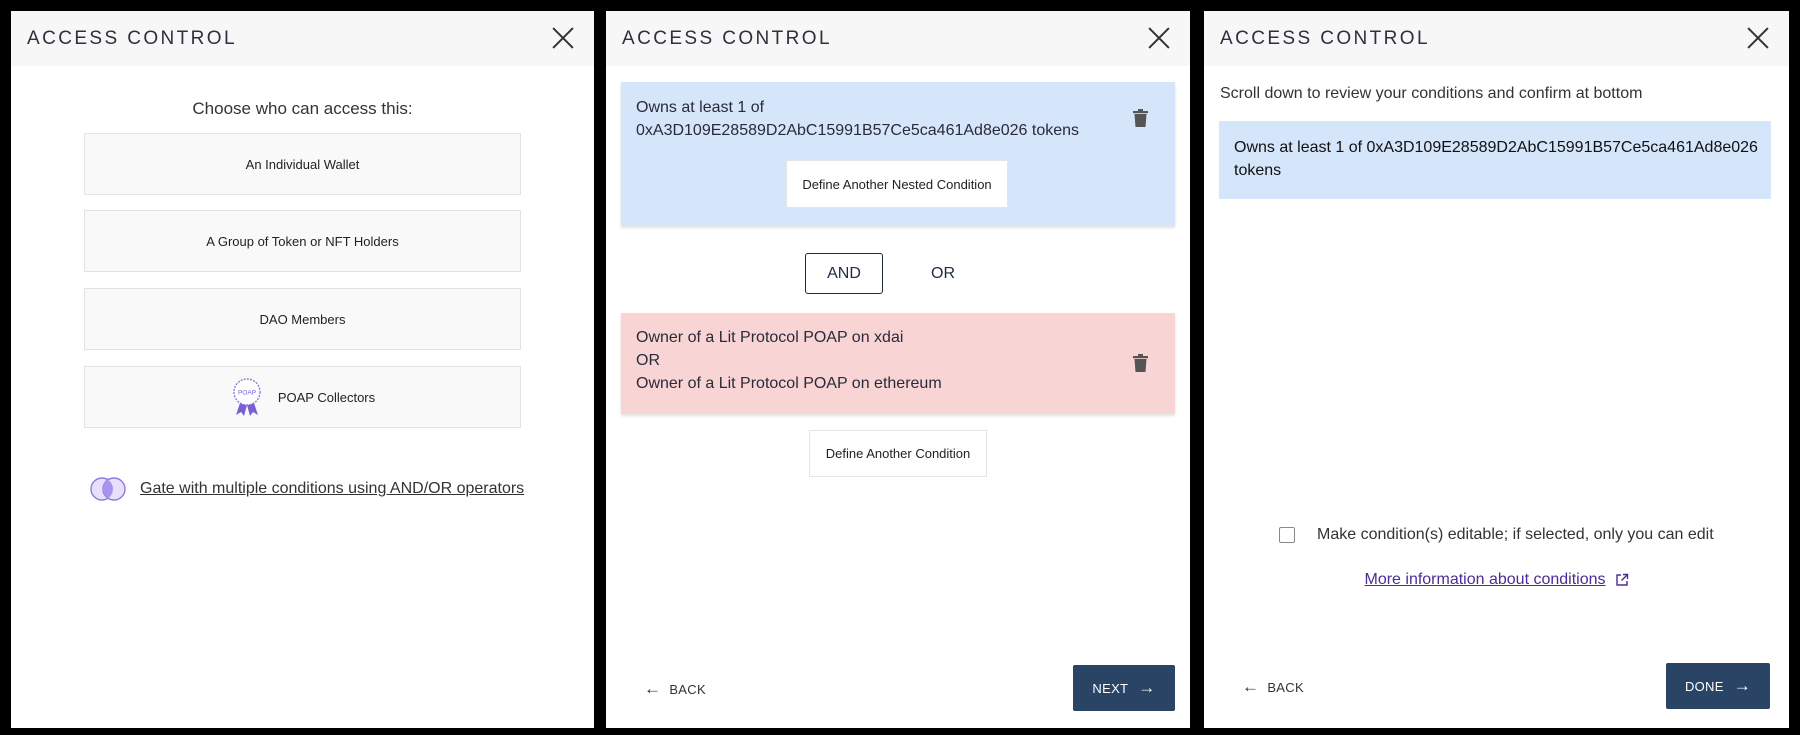 The width and height of the screenshot is (1800, 735). What do you see at coordinates (700, 107) in the screenshot?
I see `condition-line: Owns at least 1 of` at bounding box center [700, 107].